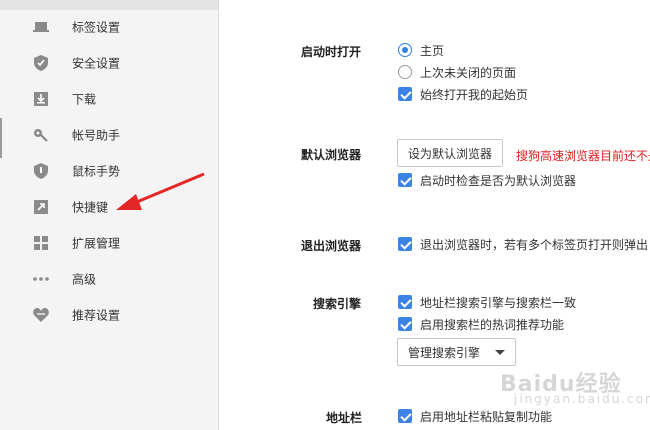 This screenshot has width=650, height=430. Describe the element at coordinates (474, 94) in the screenshot. I see `option-label: 始终打开我的起始页` at that location.